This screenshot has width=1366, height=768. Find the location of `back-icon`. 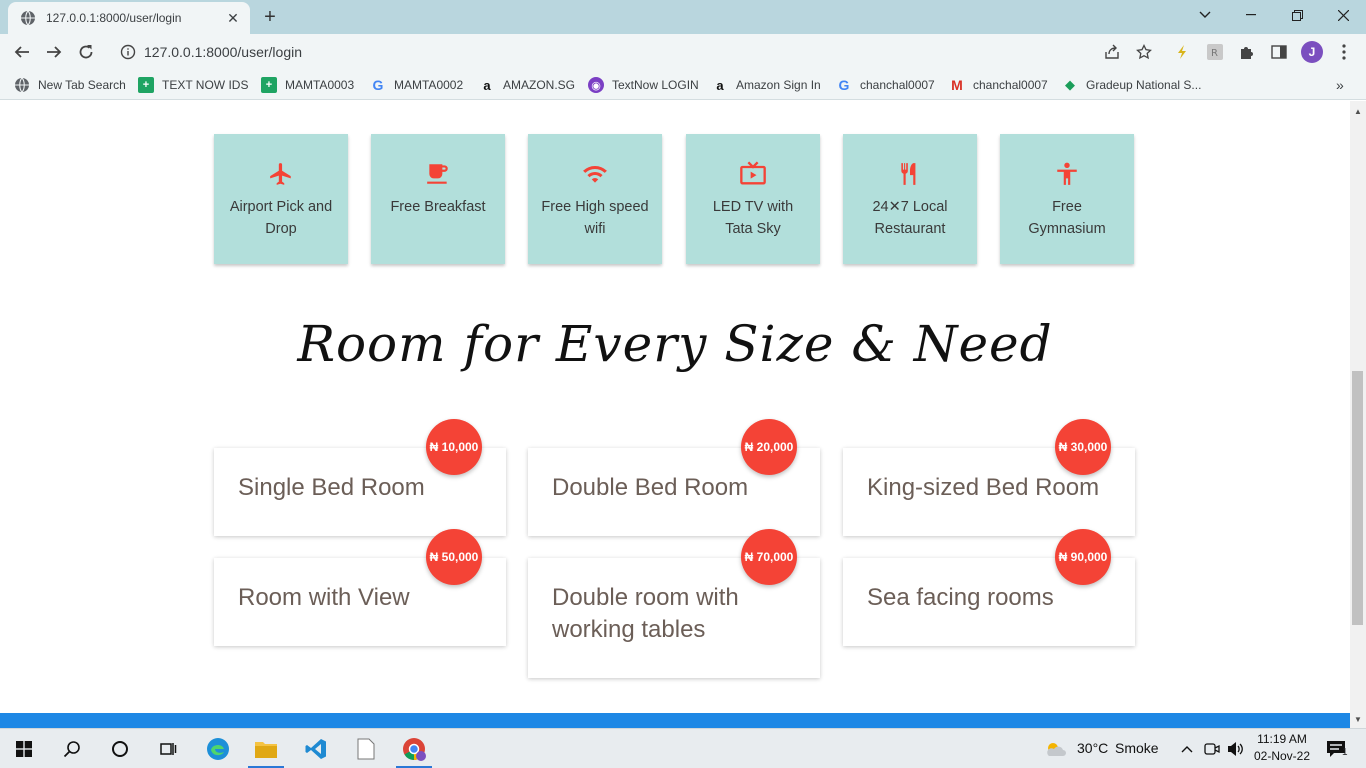

back-icon is located at coordinates (22, 52).